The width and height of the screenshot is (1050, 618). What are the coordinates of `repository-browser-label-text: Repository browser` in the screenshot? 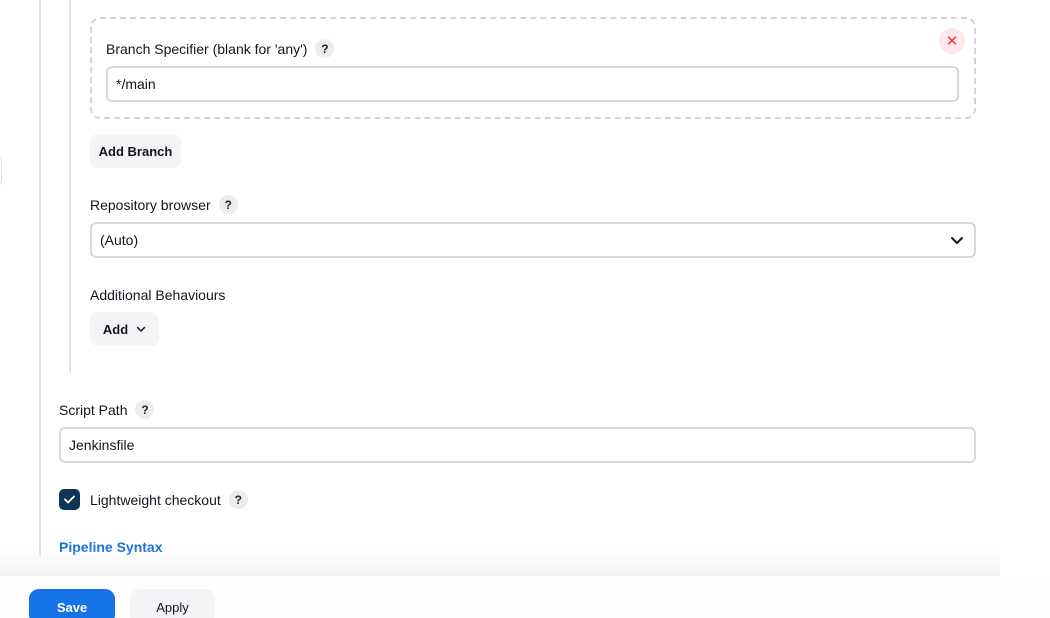 It's located at (150, 204).